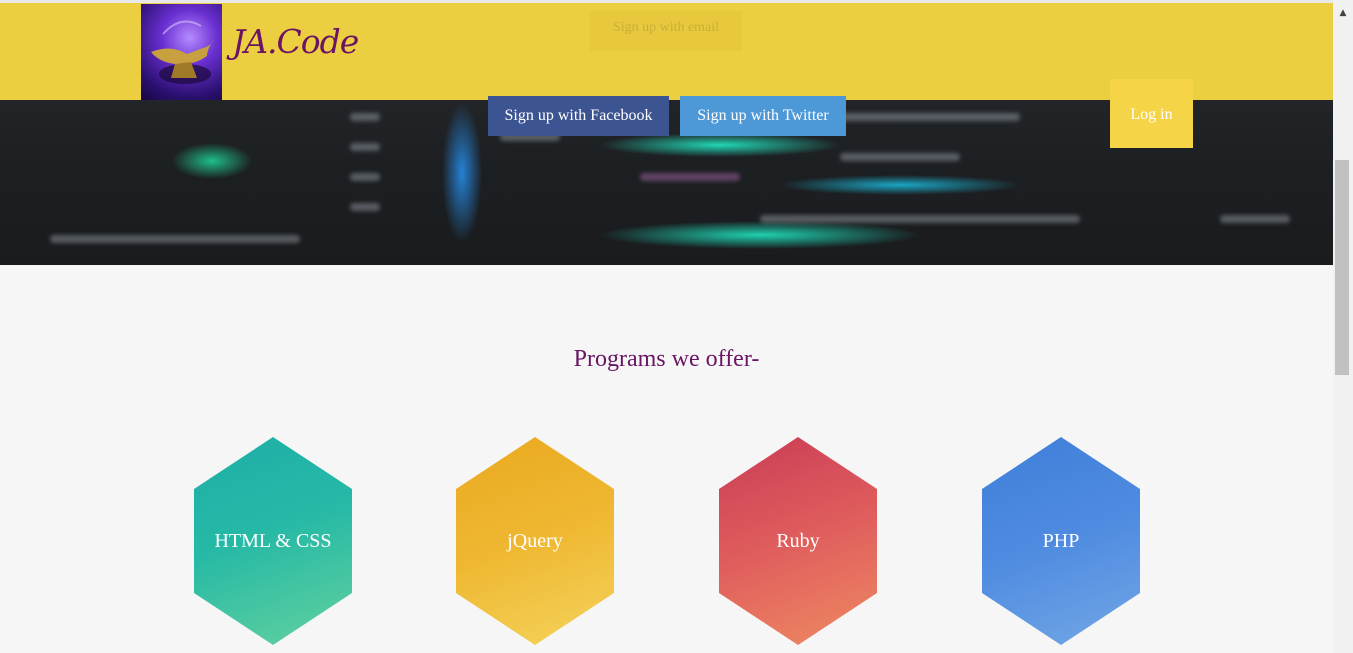  Describe the element at coordinates (666, 31) in the screenshot. I see `email-signup-button-faded: Sign up with email` at that location.